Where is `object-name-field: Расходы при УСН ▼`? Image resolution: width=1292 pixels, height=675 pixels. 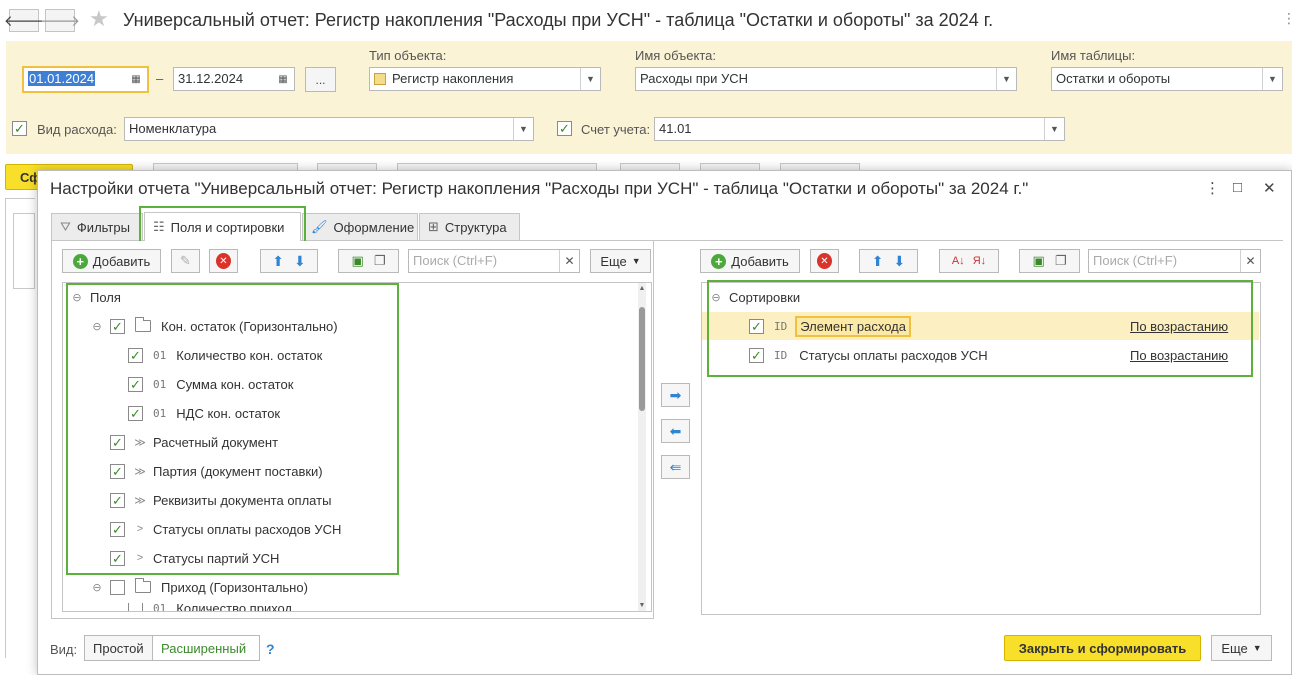
object-name-field: Расходы при УСН ▼ is located at coordinates (826, 79).